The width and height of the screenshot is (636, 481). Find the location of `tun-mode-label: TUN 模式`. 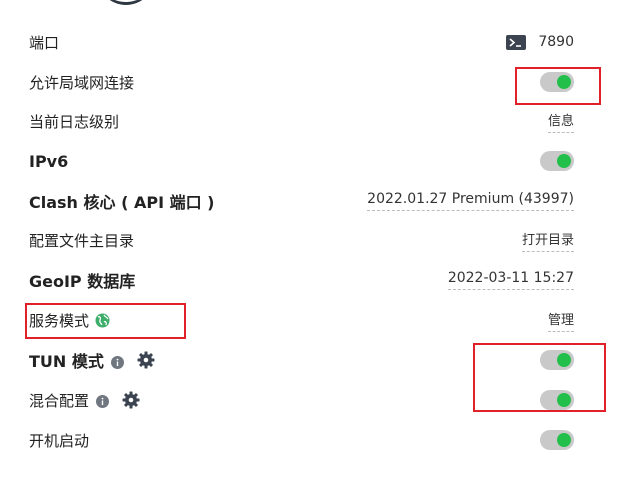

tun-mode-label: TUN 模式 is located at coordinates (66, 361).